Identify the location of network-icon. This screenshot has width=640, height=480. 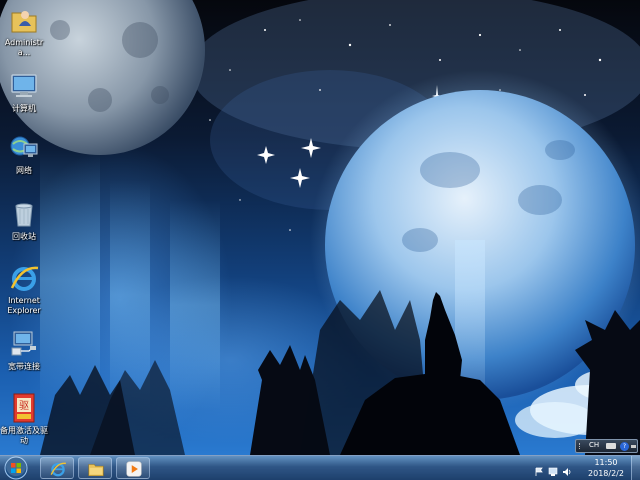
(24, 148).